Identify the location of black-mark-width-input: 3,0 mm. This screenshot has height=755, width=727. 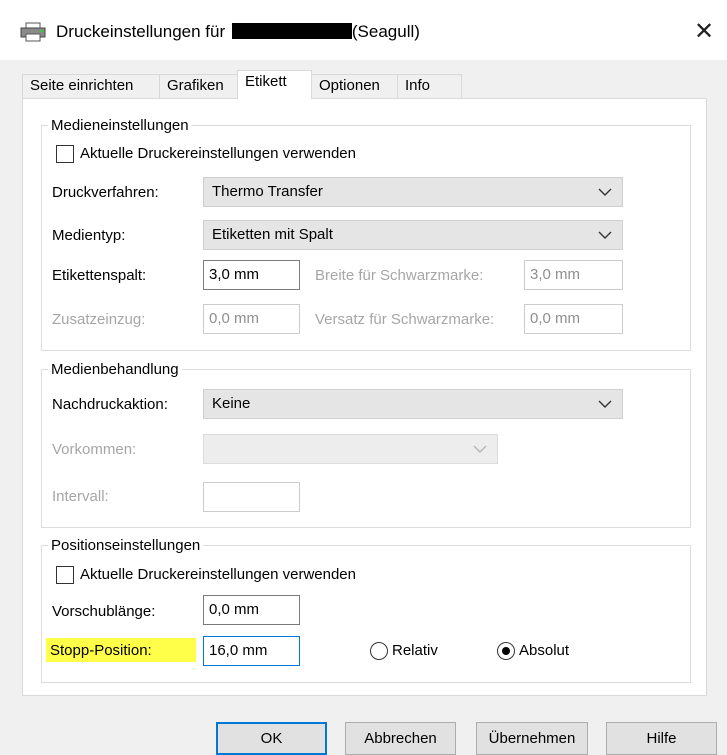
(573, 275).